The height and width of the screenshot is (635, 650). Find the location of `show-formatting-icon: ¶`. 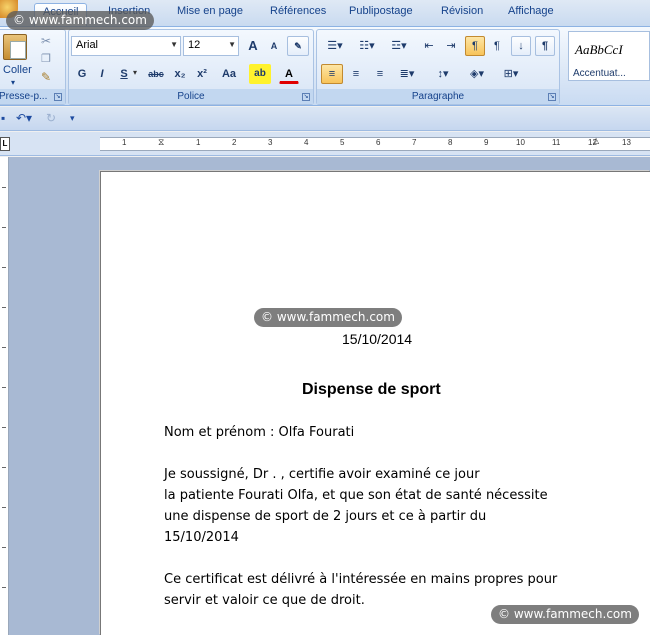

show-formatting-icon: ¶ is located at coordinates (545, 46).